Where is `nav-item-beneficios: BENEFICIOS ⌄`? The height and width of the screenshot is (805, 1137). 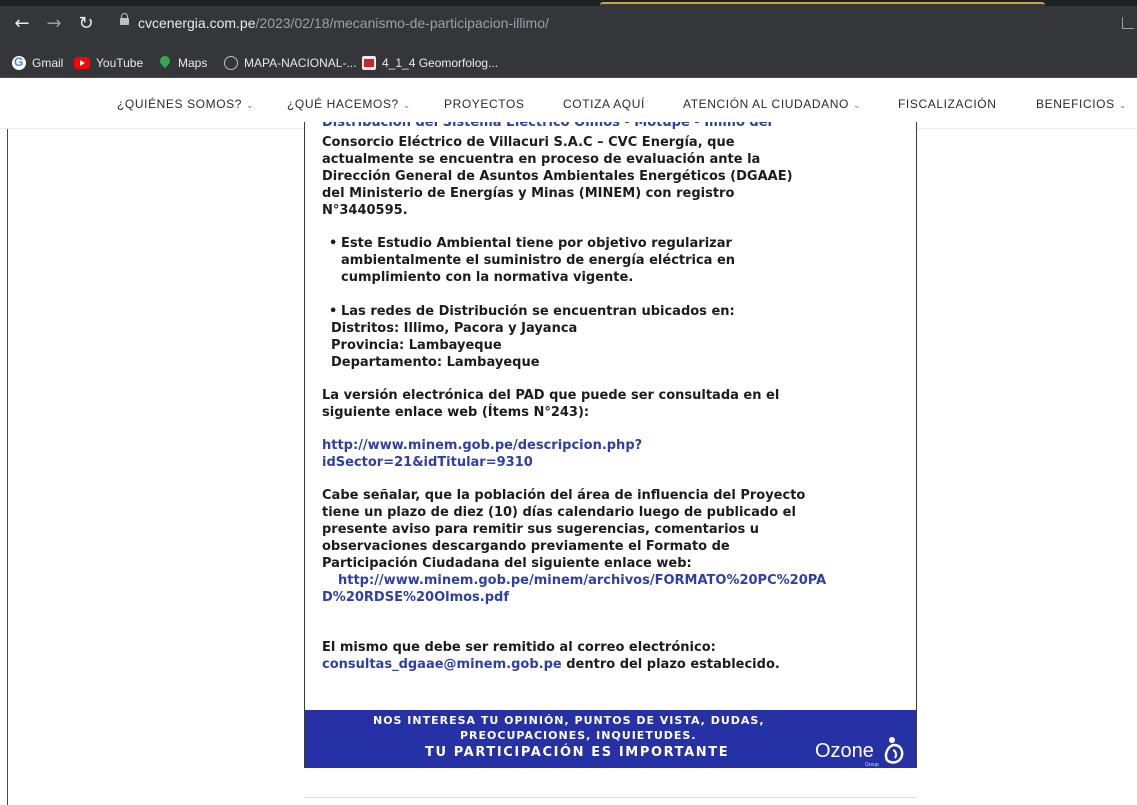 nav-item-beneficios: BENEFICIOS ⌄ is located at coordinates (1081, 104).